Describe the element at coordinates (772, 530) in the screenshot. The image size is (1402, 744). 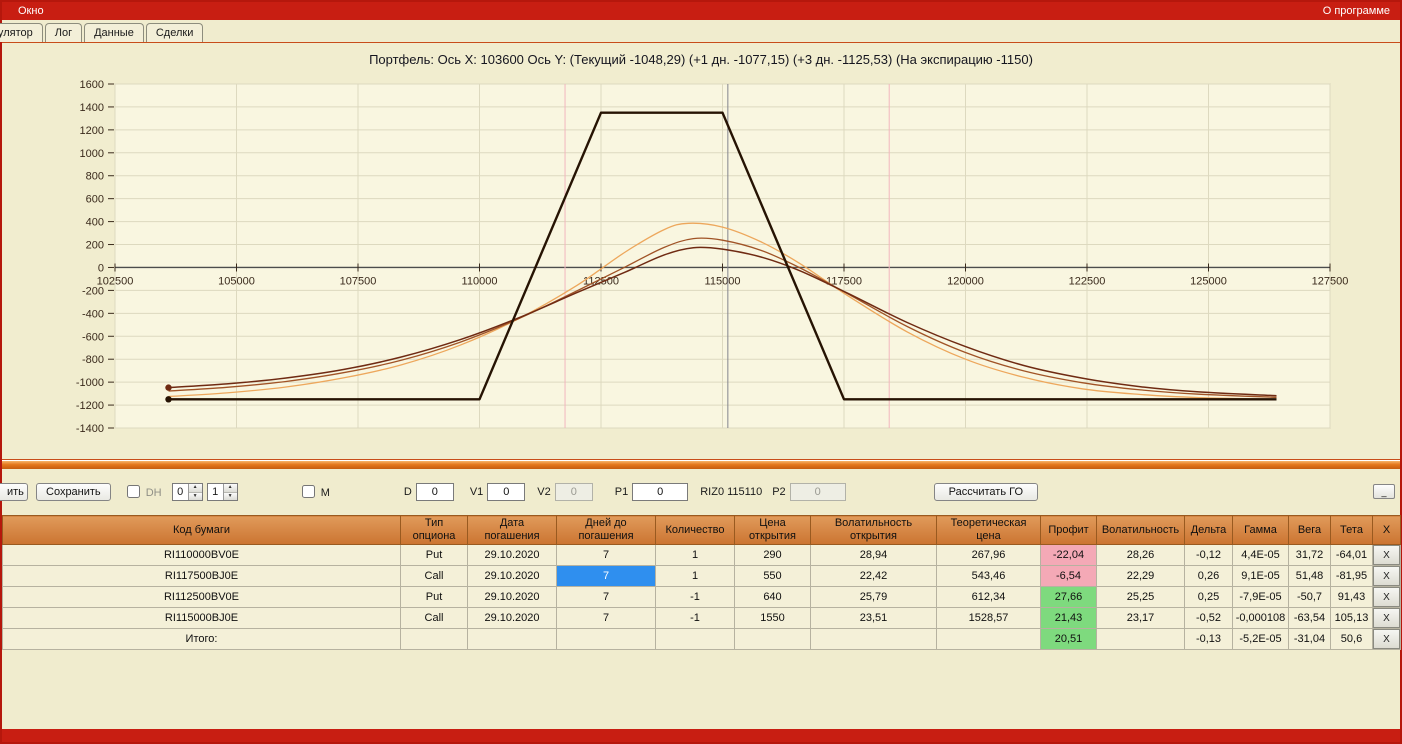
I see `column-header: Цена открытия` at that location.